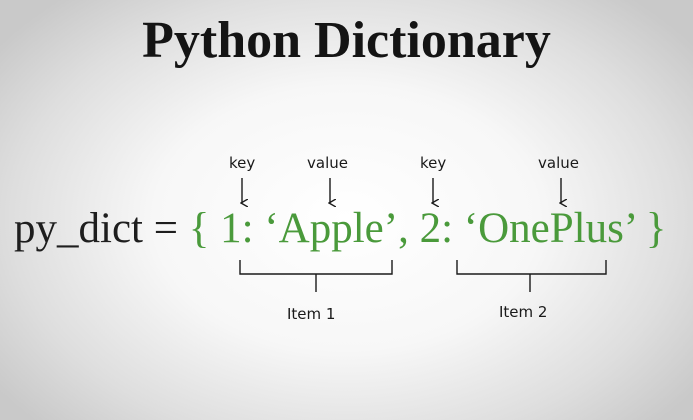 This screenshot has height=420, width=693. I want to click on dict-key-2: 2, so click(430, 228).